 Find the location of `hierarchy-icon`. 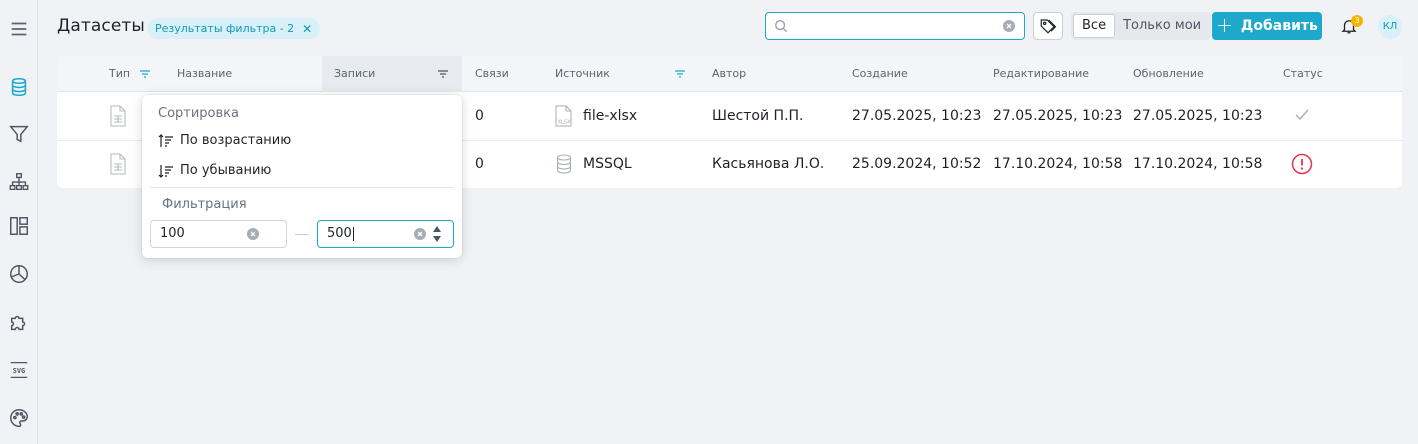

hierarchy-icon is located at coordinates (19, 182).